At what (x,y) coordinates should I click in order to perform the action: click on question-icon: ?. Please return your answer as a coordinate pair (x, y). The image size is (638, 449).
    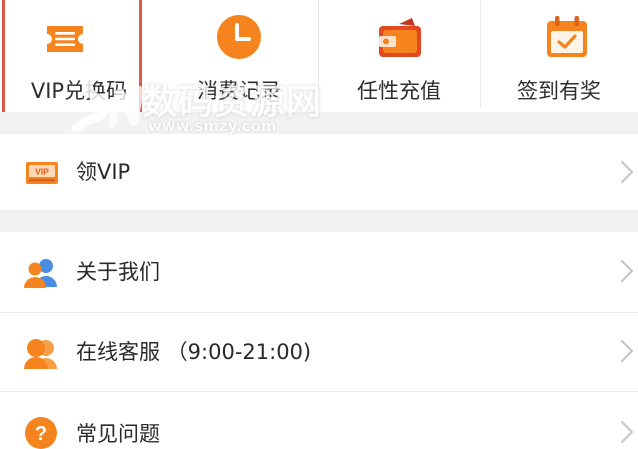
    Looking at the image, I should click on (41, 433).